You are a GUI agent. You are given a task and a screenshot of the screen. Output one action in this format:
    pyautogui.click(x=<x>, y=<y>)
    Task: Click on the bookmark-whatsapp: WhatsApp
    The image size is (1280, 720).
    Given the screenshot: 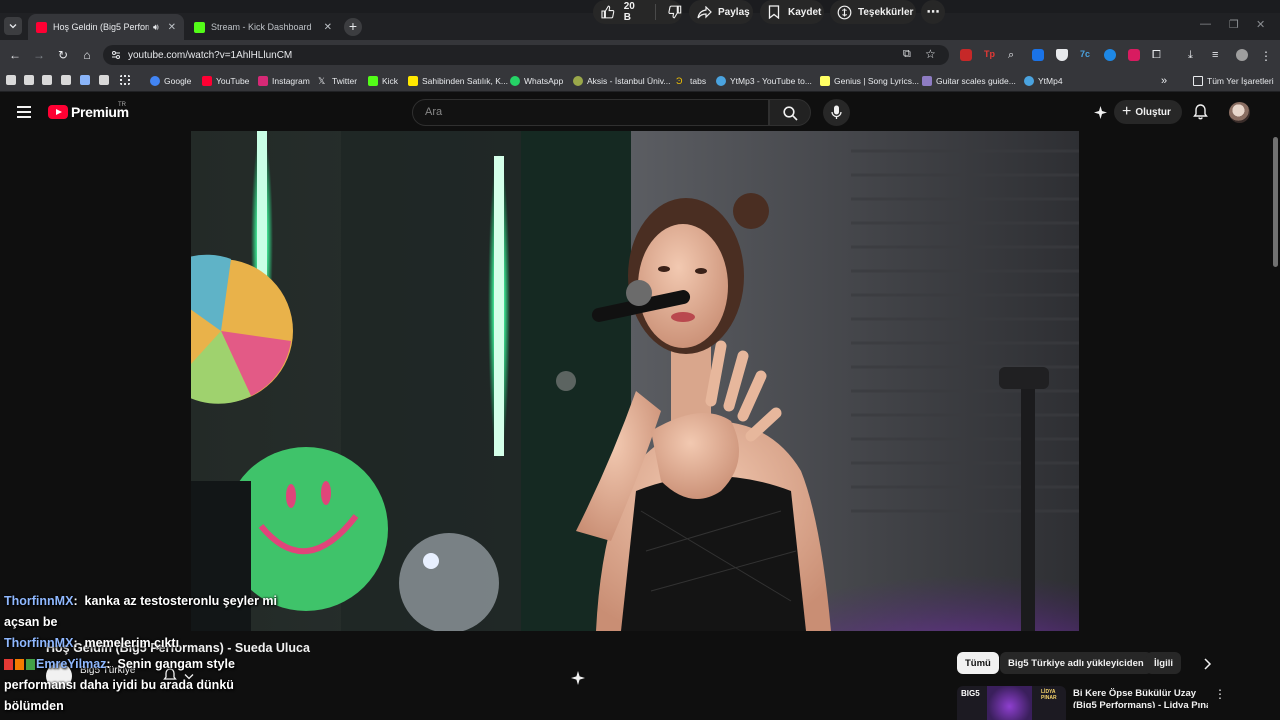 What is the action you would take?
    pyautogui.click(x=536, y=81)
    